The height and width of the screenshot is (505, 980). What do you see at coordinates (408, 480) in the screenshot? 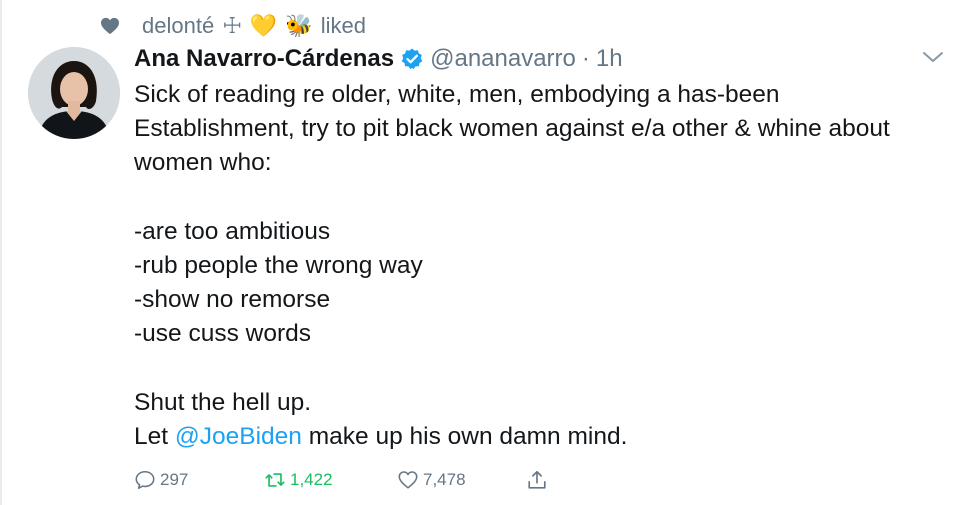
I see `like-heart-icon` at bounding box center [408, 480].